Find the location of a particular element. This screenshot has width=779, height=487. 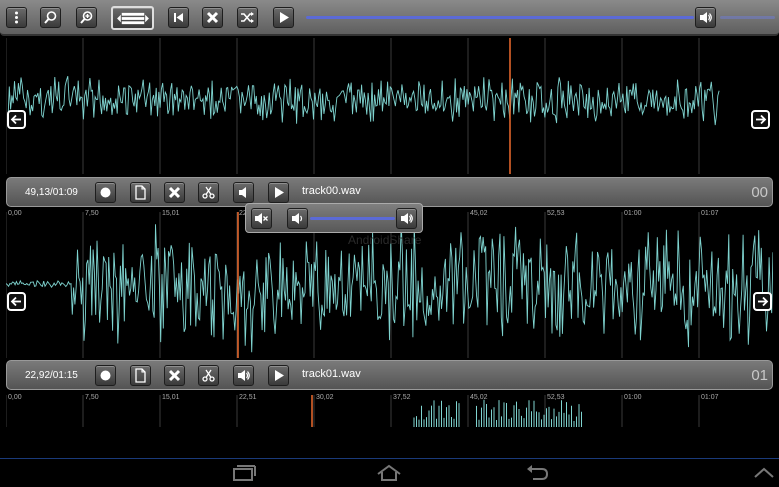

scroll-left-button is located at coordinates (16, 119).